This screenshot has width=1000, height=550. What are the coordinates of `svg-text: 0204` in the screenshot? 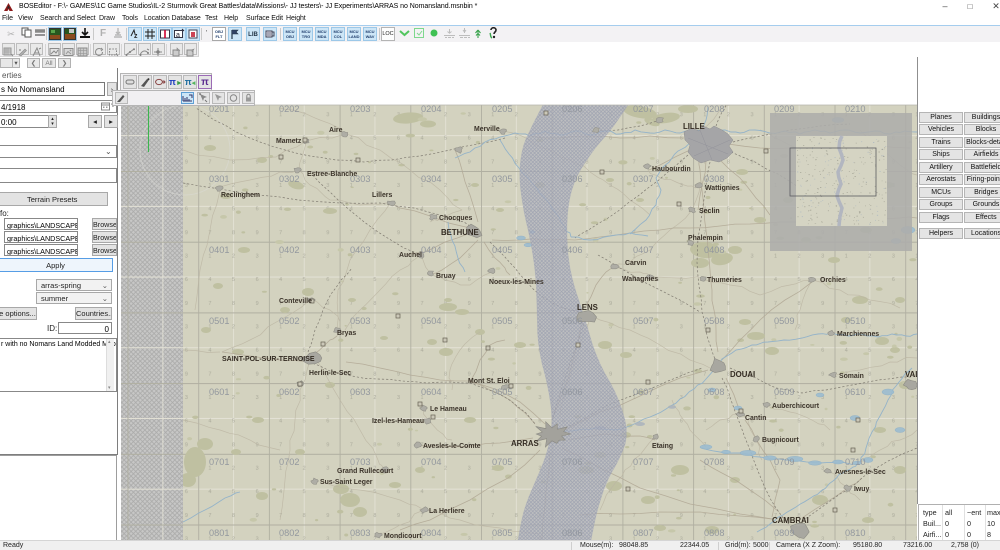 It's located at (431, 109).